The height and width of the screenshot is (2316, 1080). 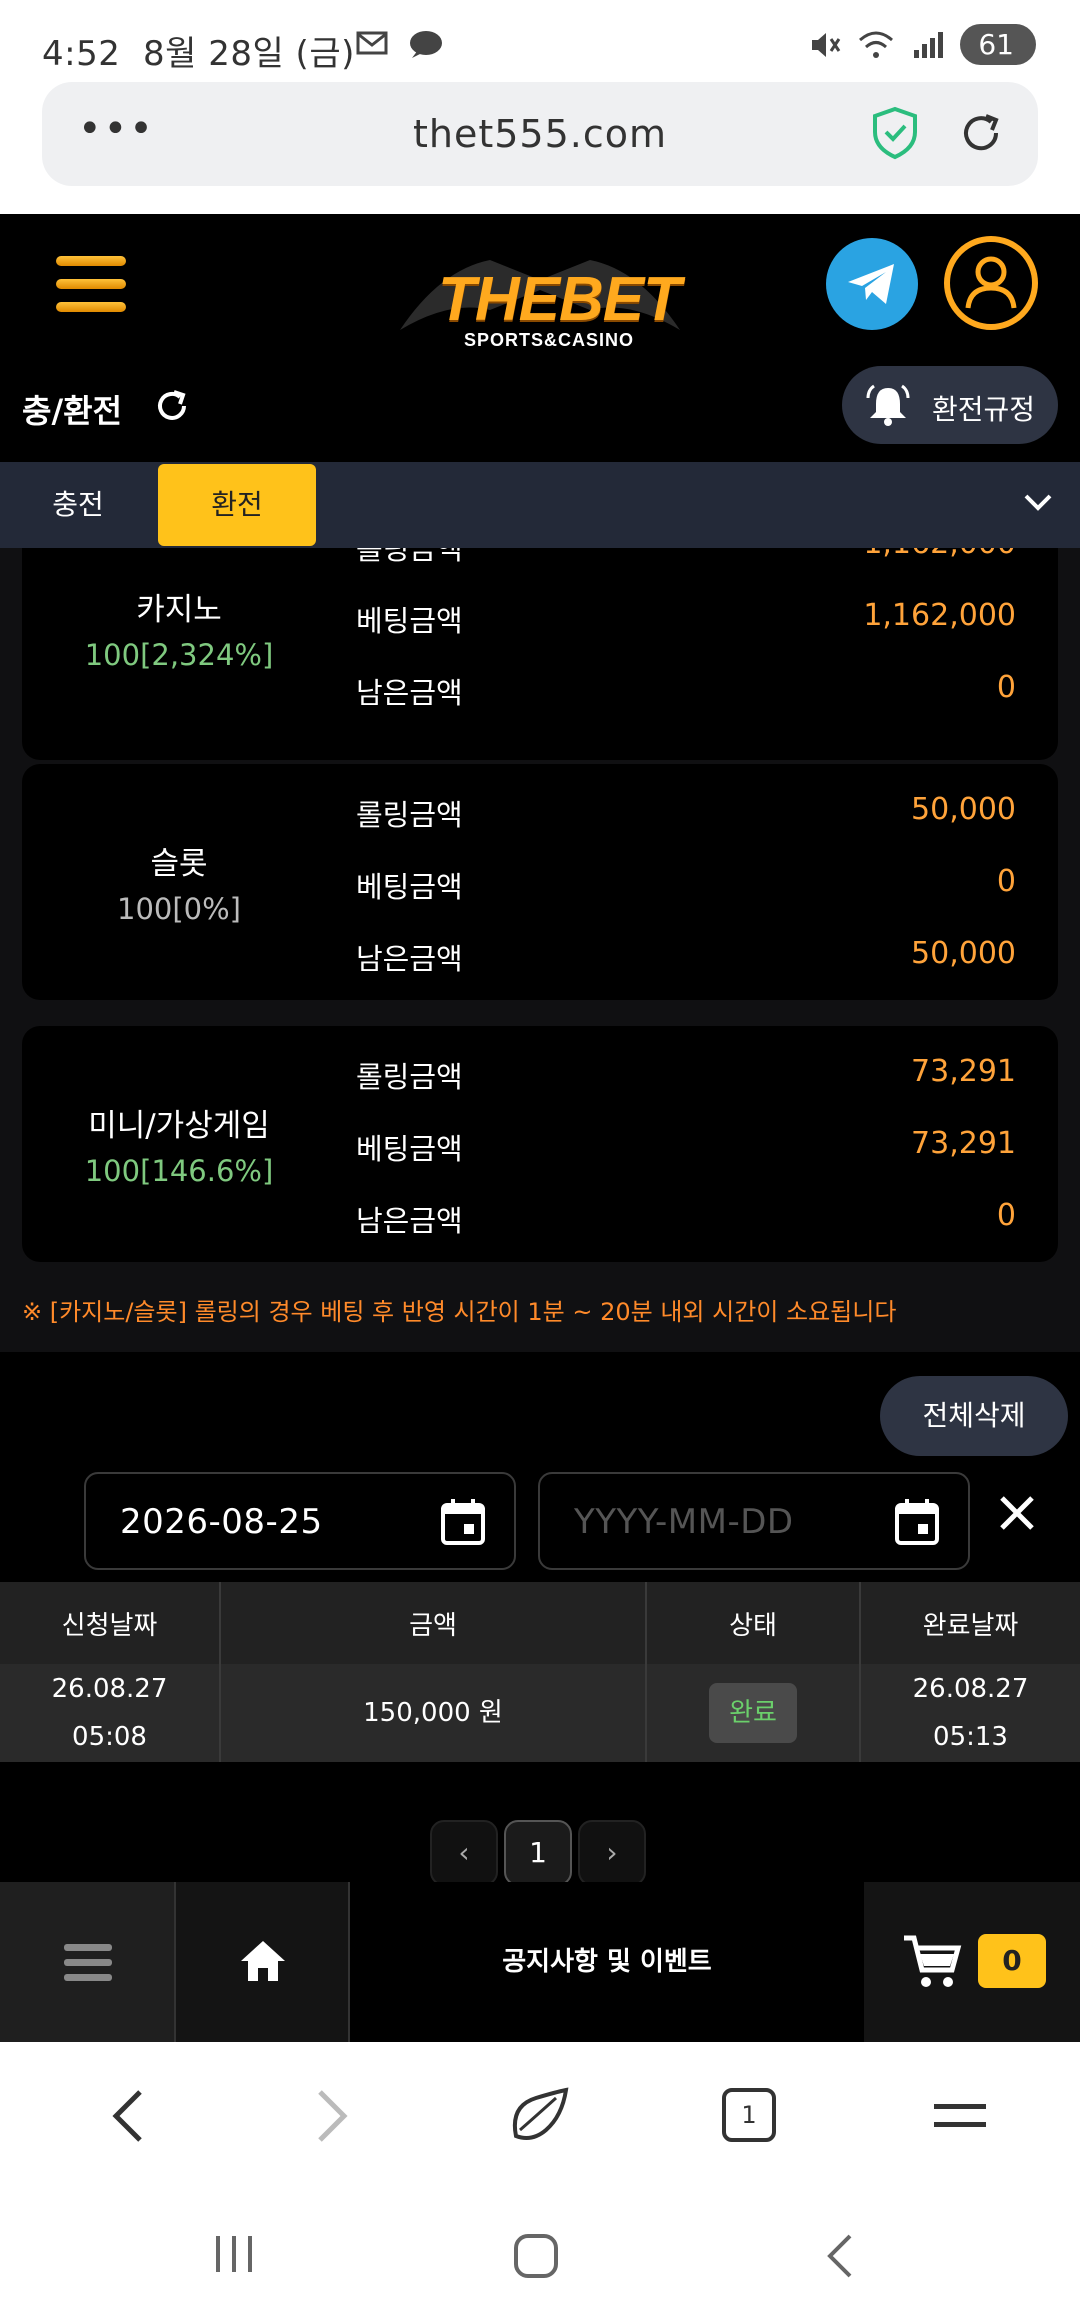 What do you see at coordinates (970, 1713) in the screenshot?
I see `done-datetime: 26.08.27 05:13` at bounding box center [970, 1713].